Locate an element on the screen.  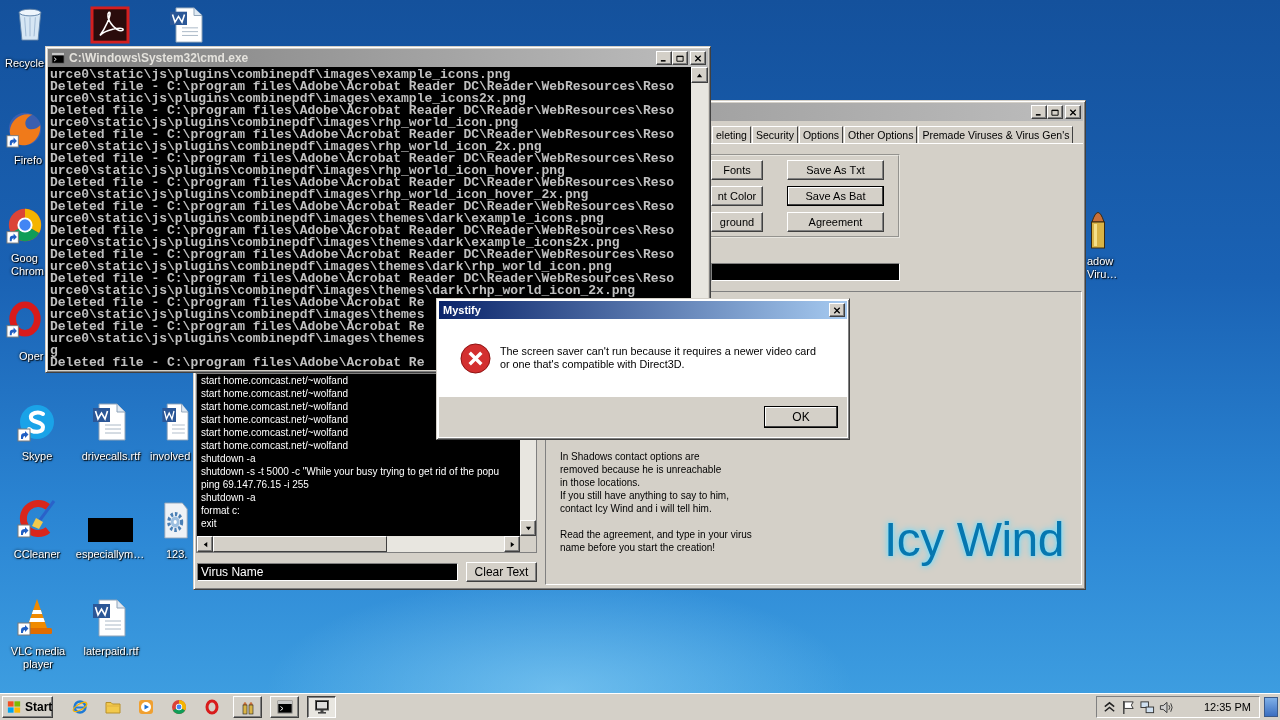
console-line: urce0\static\js\plugins\combinepdf\images\themes\dark\rhp_world_icon.png is located at coordinates (331, 267).